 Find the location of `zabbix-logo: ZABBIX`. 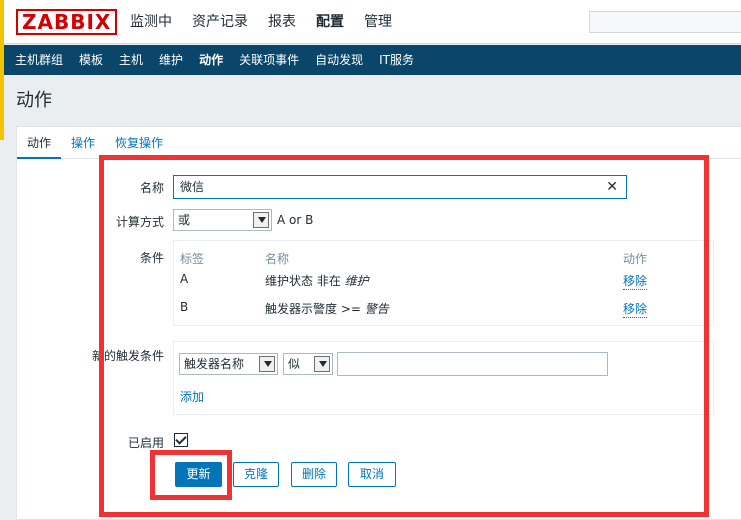

zabbix-logo: ZABBIX is located at coordinates (67, 22).